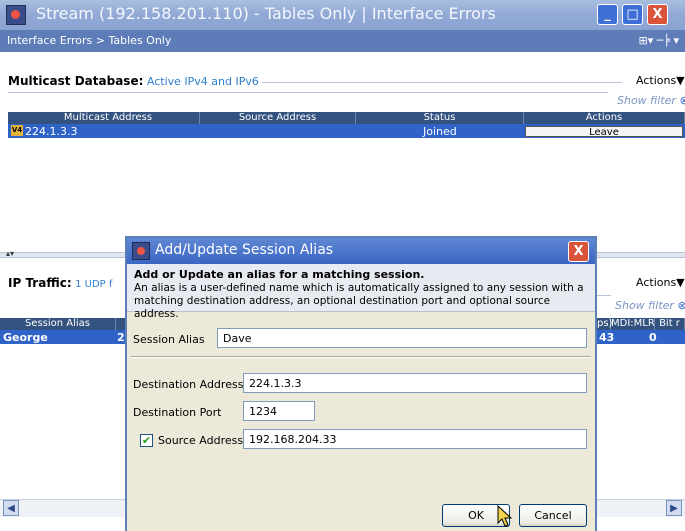 The image size is (685, 531). Describe the element at coordinates (51, 131) in the screenshot. I see `multicast-address-cell: 224.1.3.3` at that location.